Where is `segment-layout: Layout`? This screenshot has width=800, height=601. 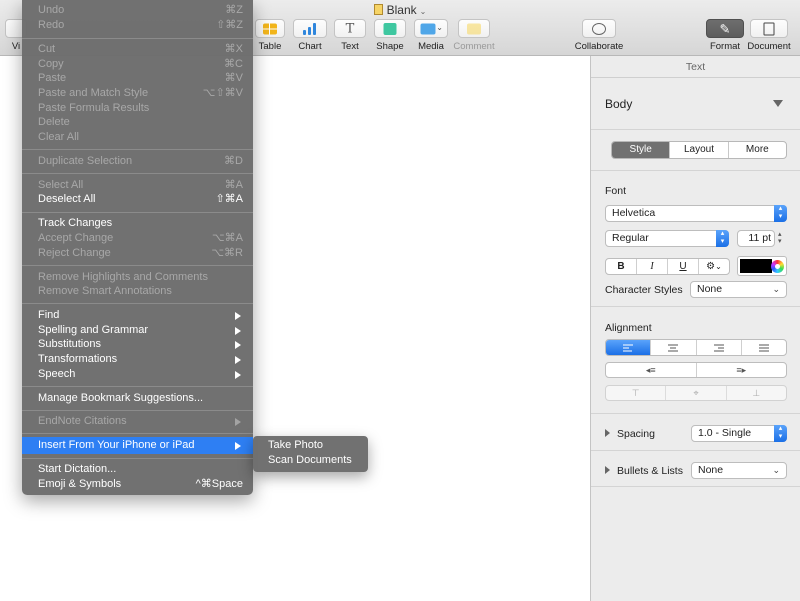 segment-layout: Layout is located at coordinates (699, 150).